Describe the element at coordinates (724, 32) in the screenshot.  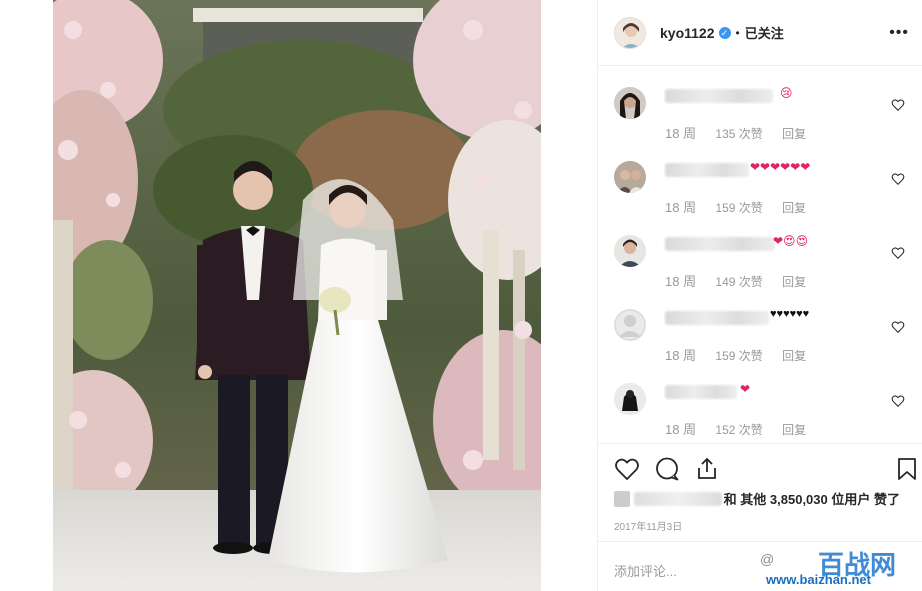
I see `verified-icon: ✓` at that location.